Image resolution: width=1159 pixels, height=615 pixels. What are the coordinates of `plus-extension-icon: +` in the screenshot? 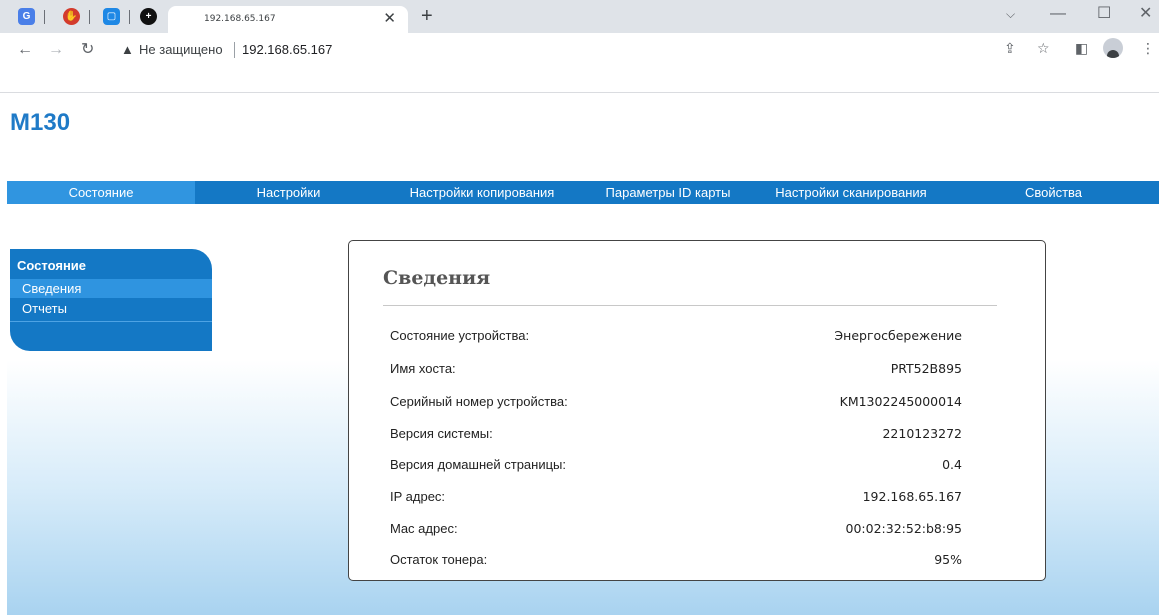 It's located at (148, 16).